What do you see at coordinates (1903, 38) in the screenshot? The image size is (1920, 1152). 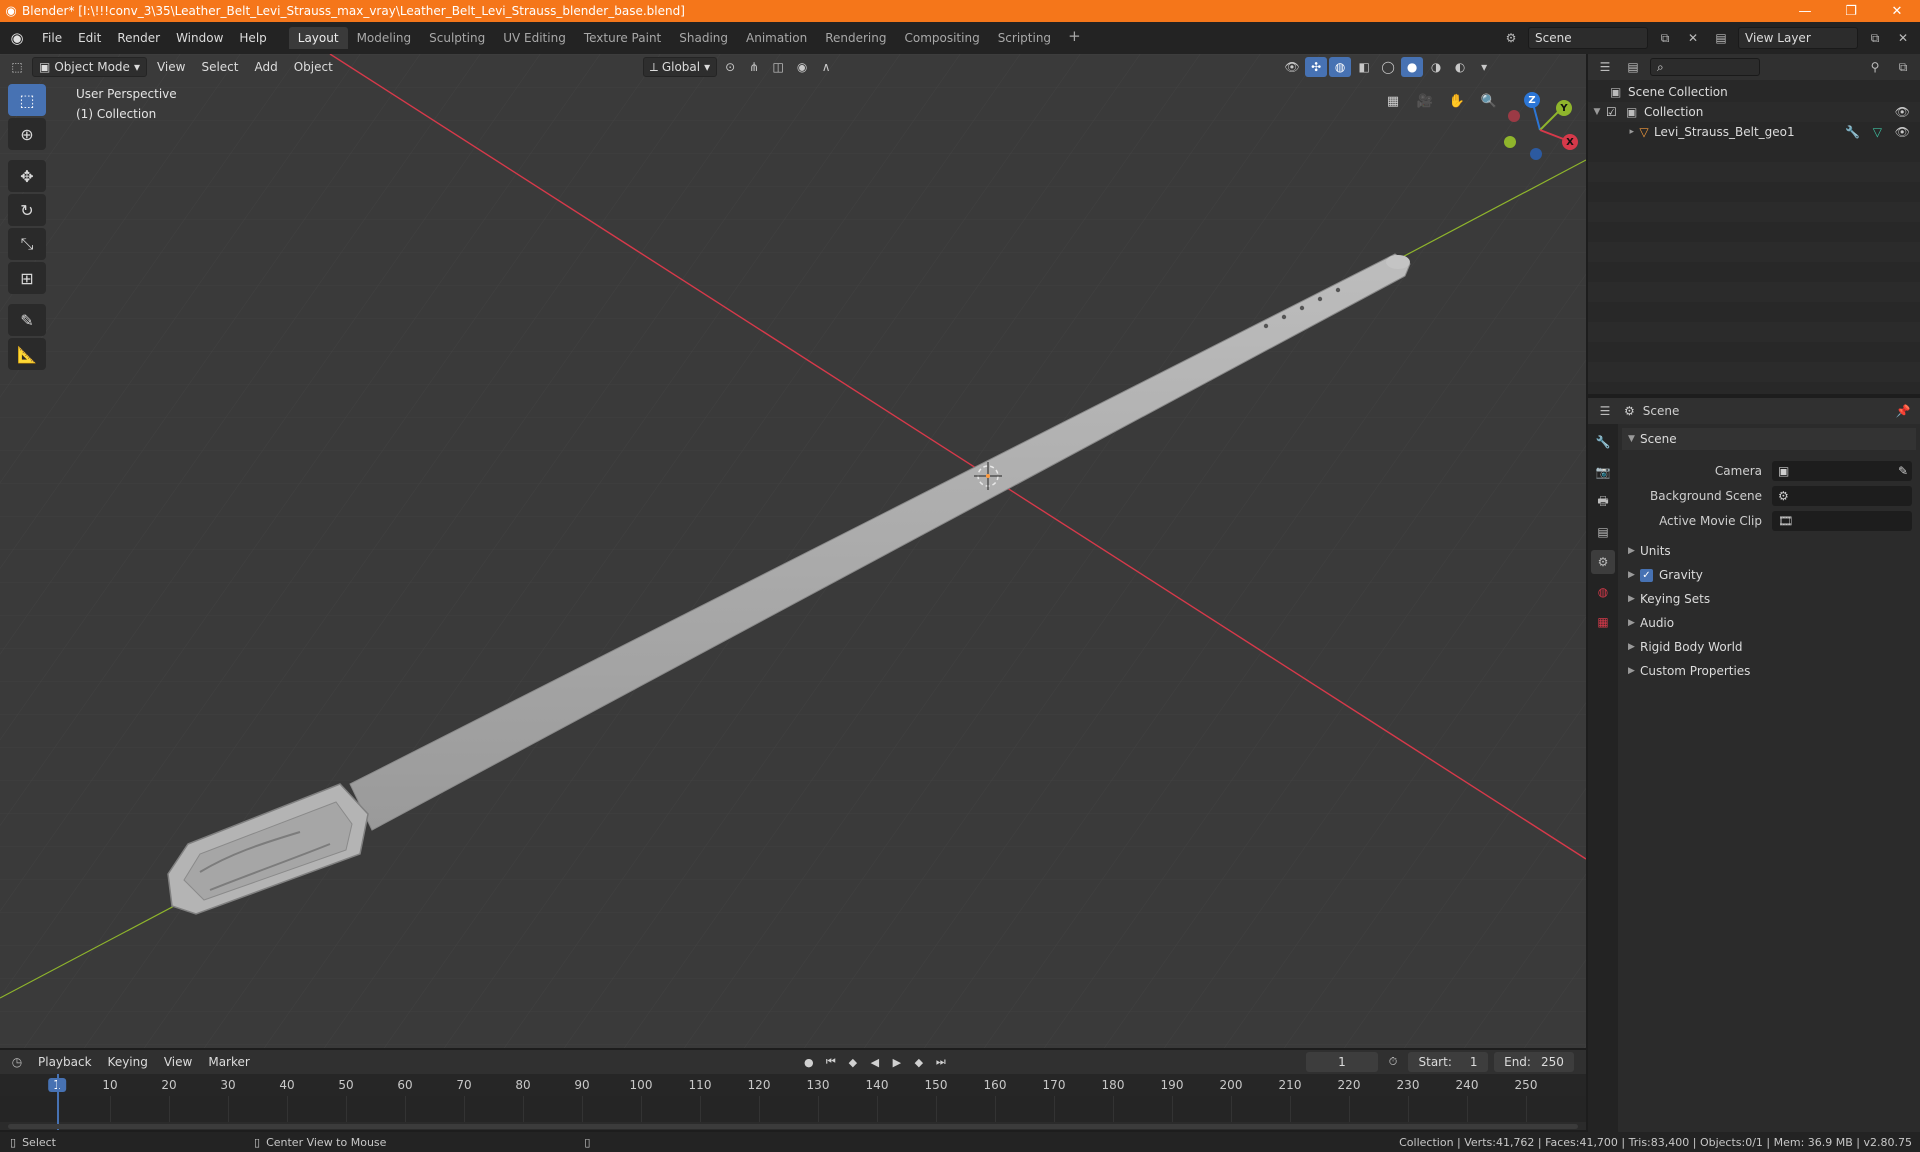 I see `delete-view-layer-icon: ✕` at bounding box center [1903, 38].